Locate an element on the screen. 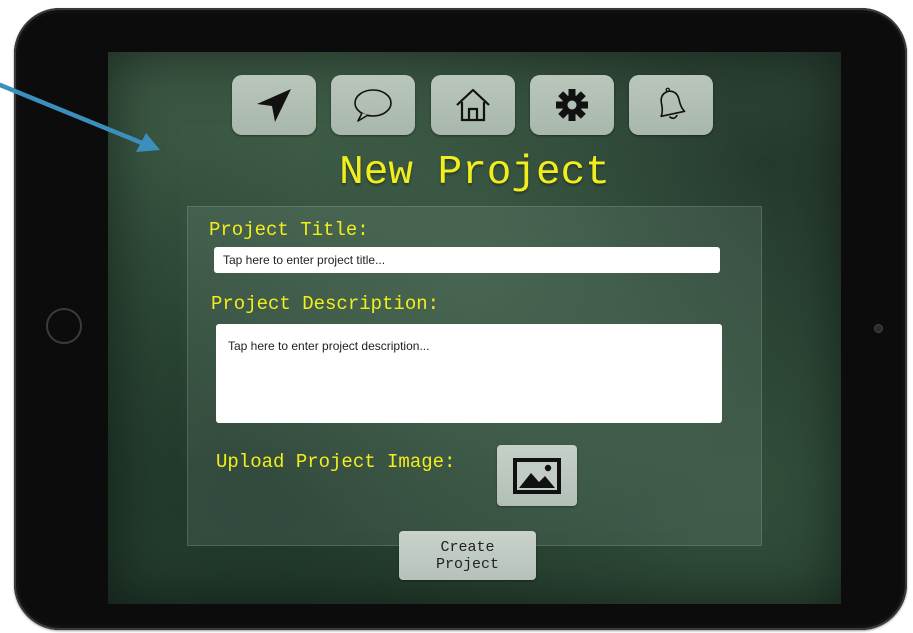  top-toolbar is located at coordinates (473, 105).